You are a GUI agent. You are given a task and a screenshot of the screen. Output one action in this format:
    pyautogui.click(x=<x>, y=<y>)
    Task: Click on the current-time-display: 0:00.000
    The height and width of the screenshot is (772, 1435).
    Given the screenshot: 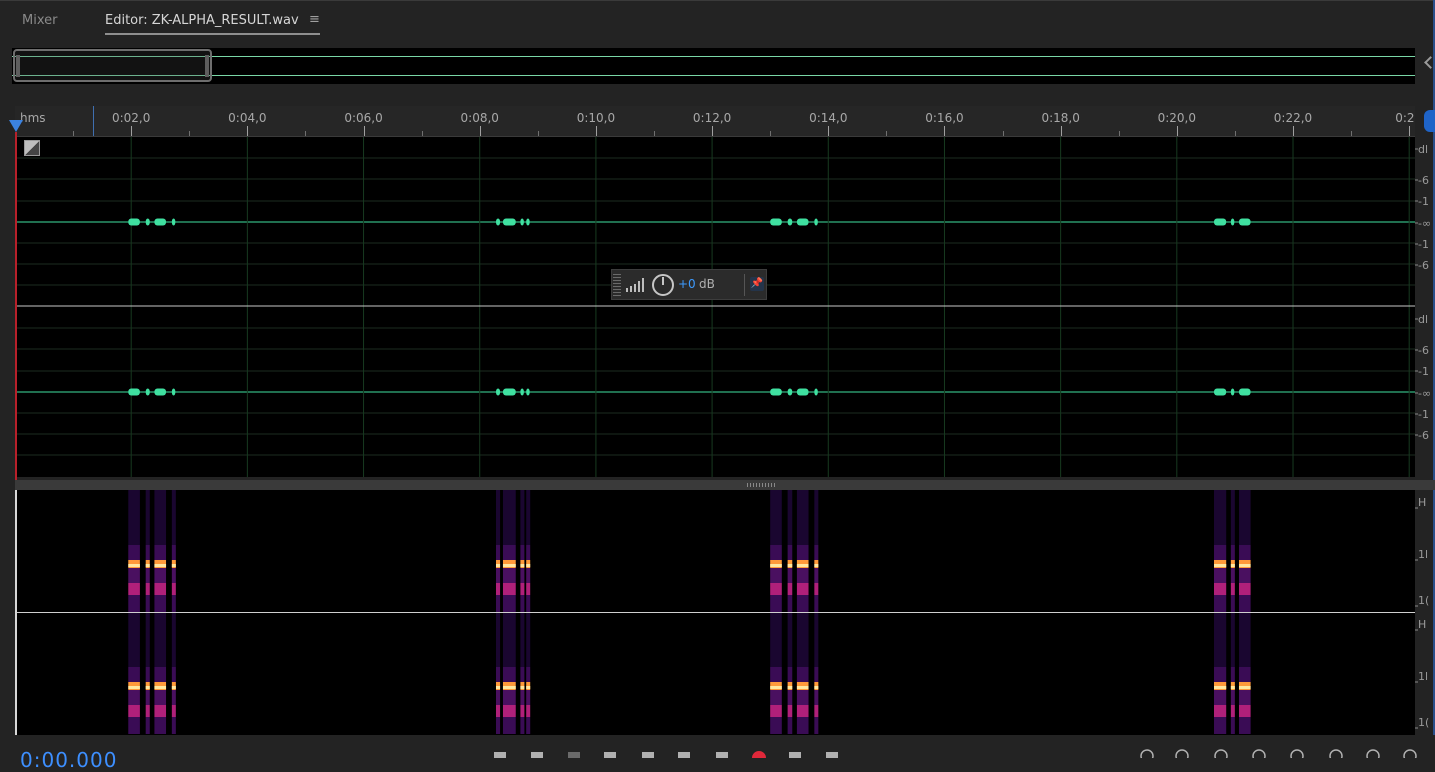 What is the action you would take?
    pyautogui.click(x=68, y=760)
    